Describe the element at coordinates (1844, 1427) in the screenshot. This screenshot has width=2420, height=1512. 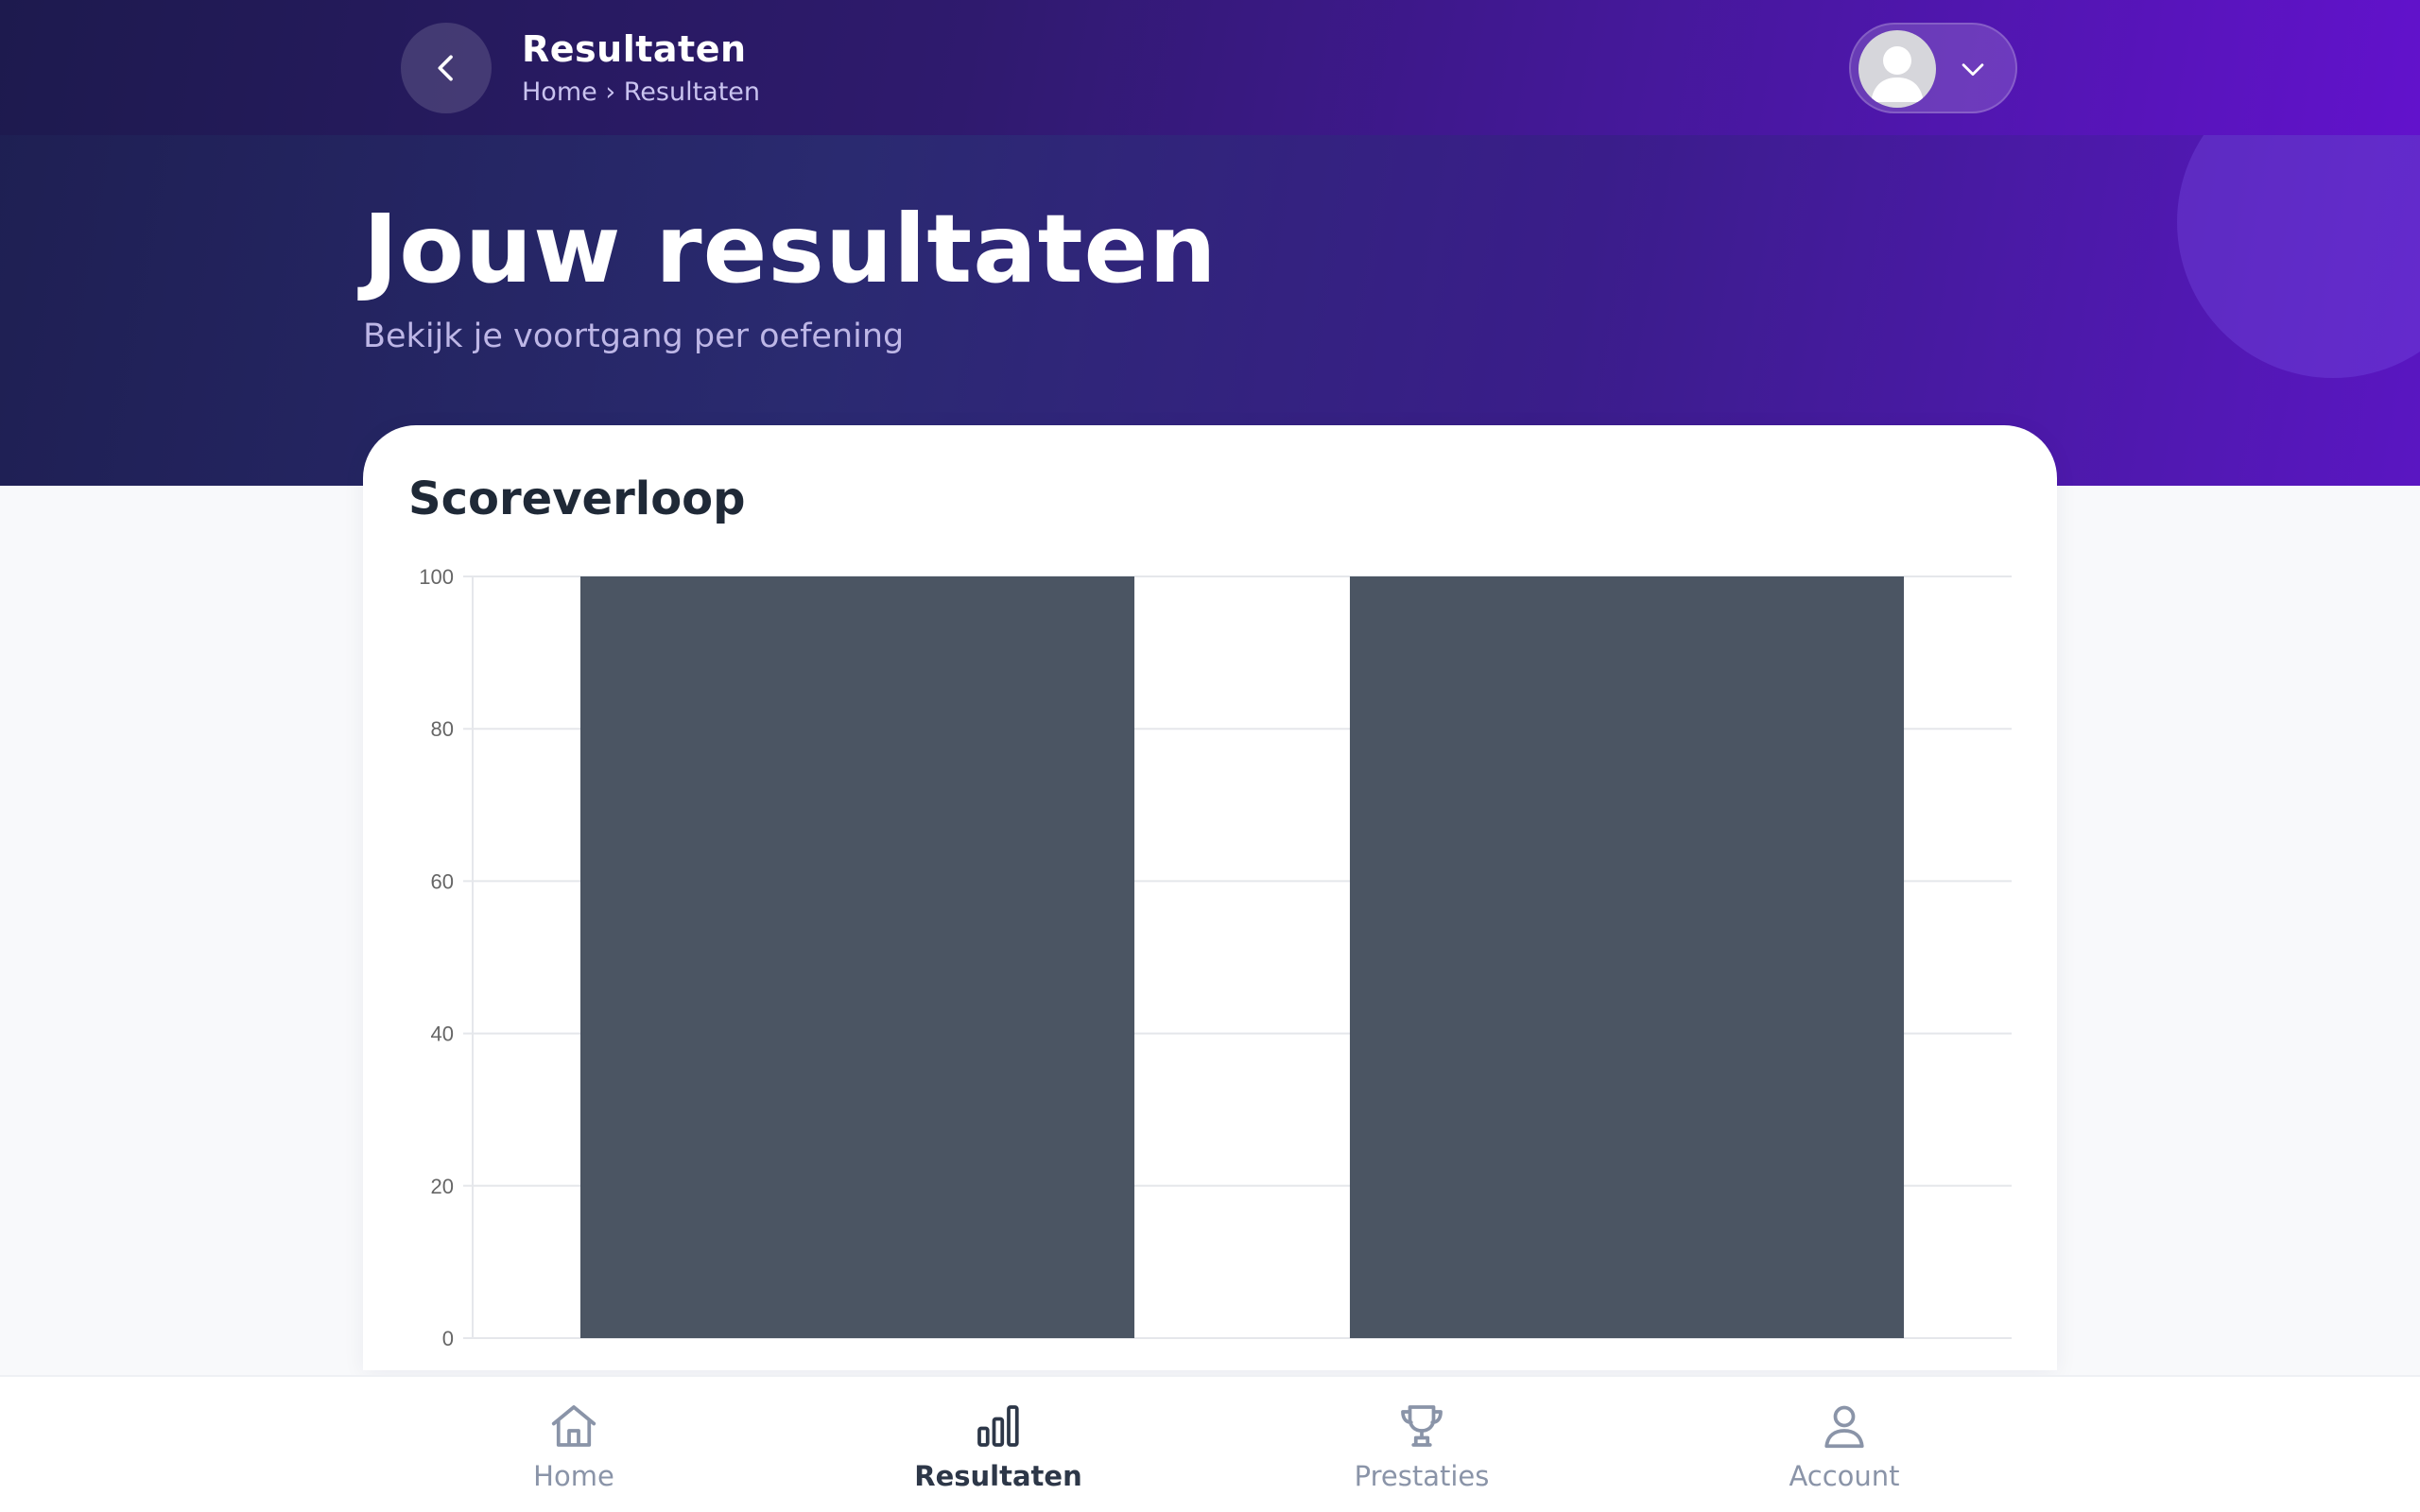
I see `user-icon` at that location.